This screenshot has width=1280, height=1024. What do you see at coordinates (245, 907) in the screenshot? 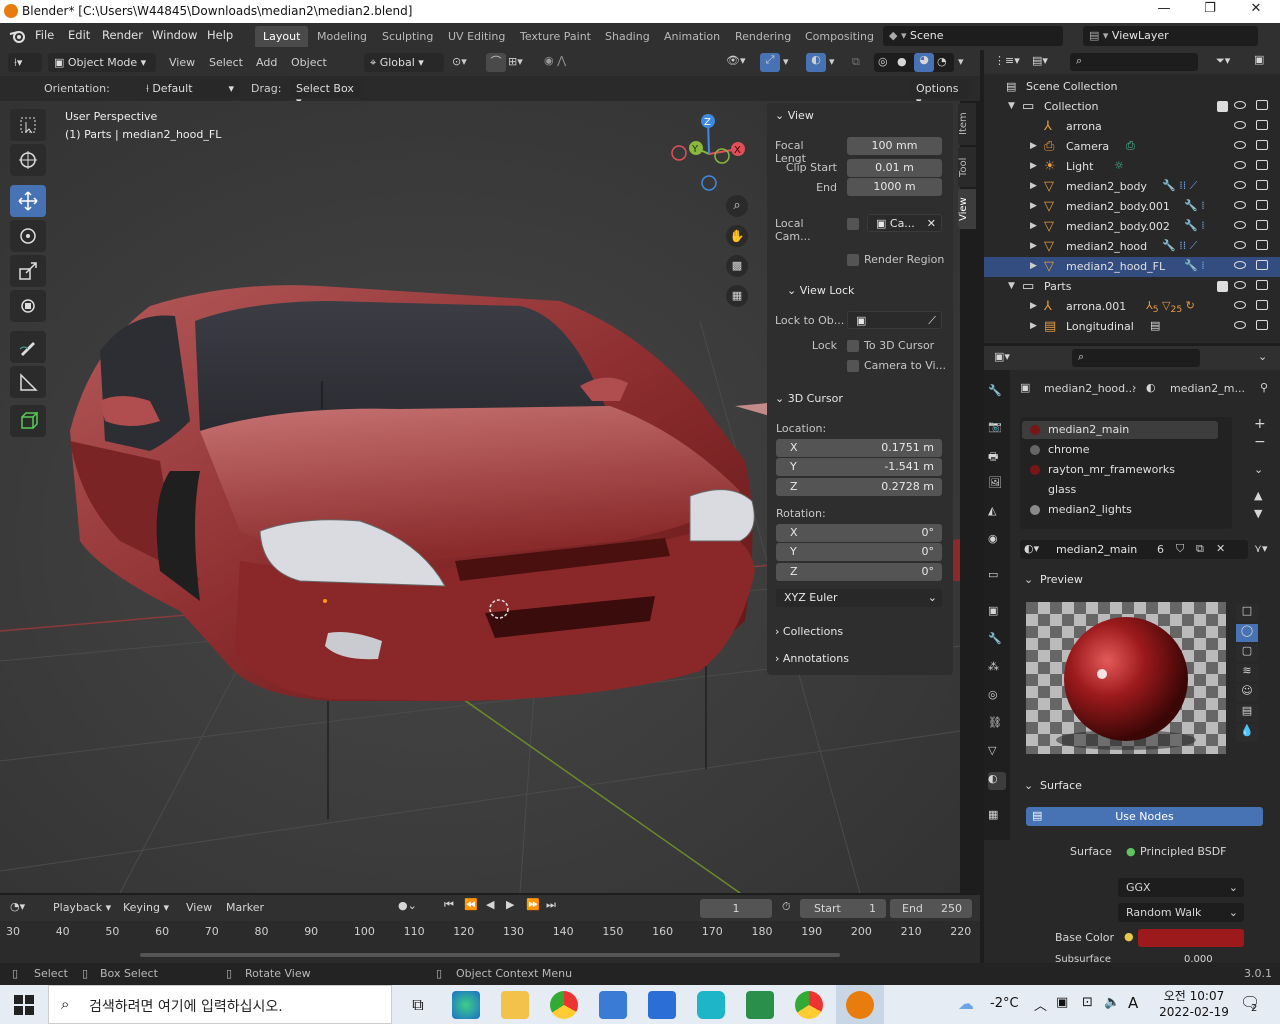
I see `timeline-menu-marker: Marker` at bounding box center [245, 907].